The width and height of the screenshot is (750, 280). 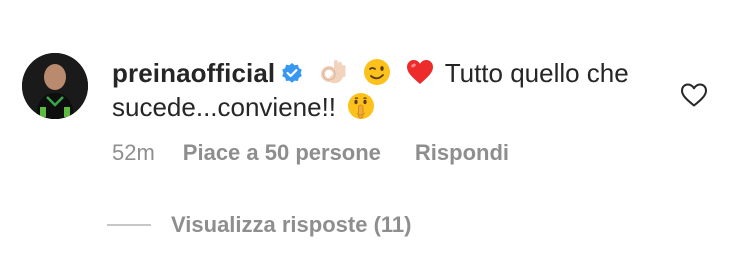 I want to click on view-replies-label: Visualizza risposte (11), so click(x=291, y=224).